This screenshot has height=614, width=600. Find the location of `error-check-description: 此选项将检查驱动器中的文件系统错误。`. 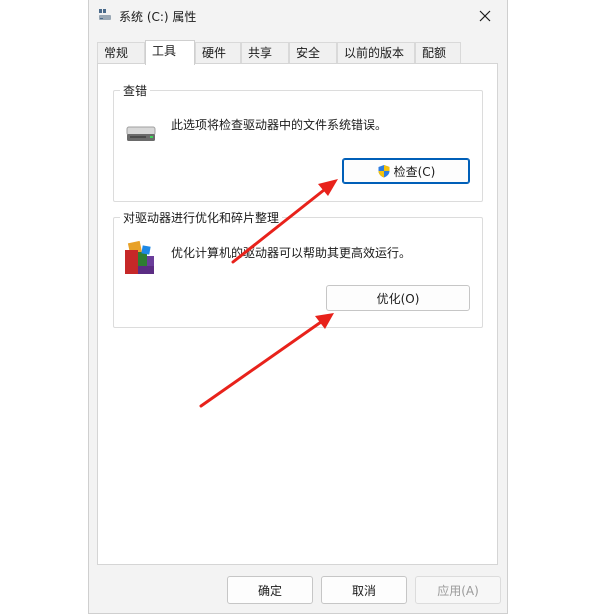

error-check-description: 此选项将检查驱动器中的文件系统错误。 is located at coordinates (279, 125).